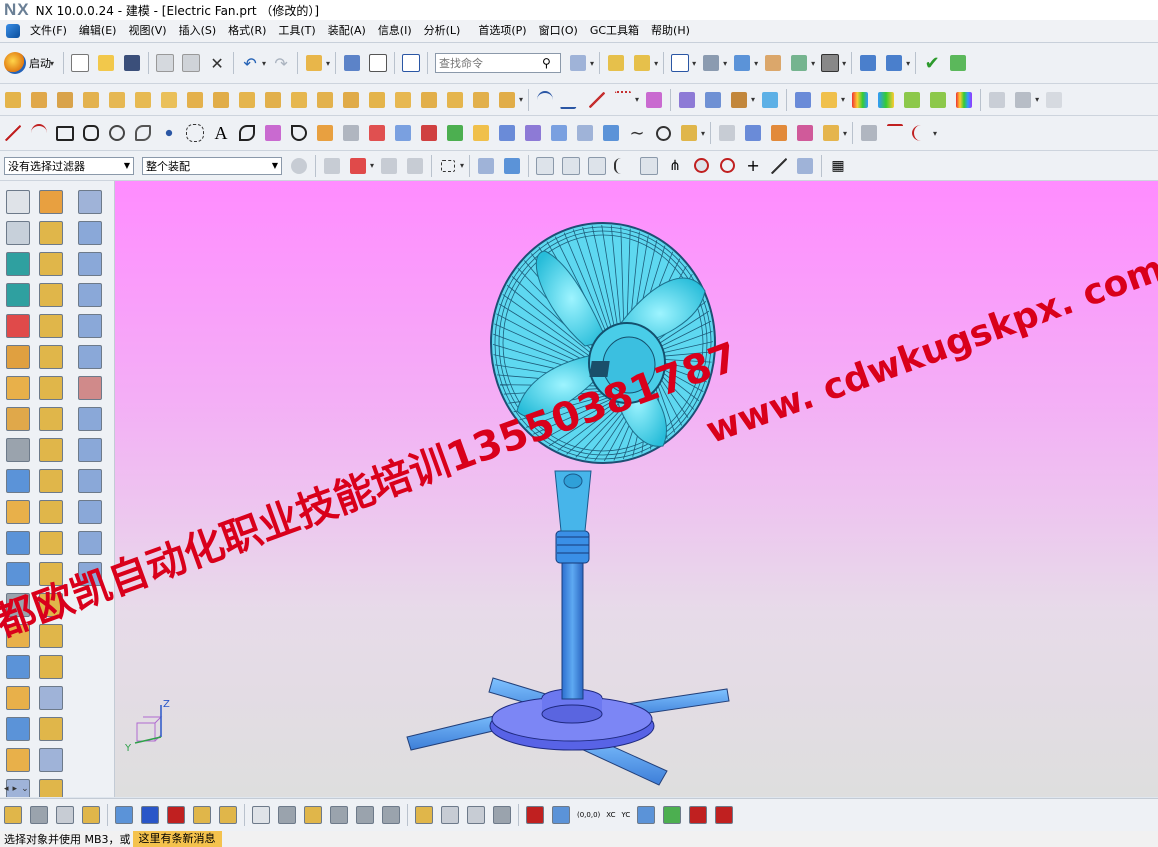 The height and width of the screenshot is (847, 1158). Describe the element at coordinates (117, 100) in the screenshot. I see `pocket-button` at that location.